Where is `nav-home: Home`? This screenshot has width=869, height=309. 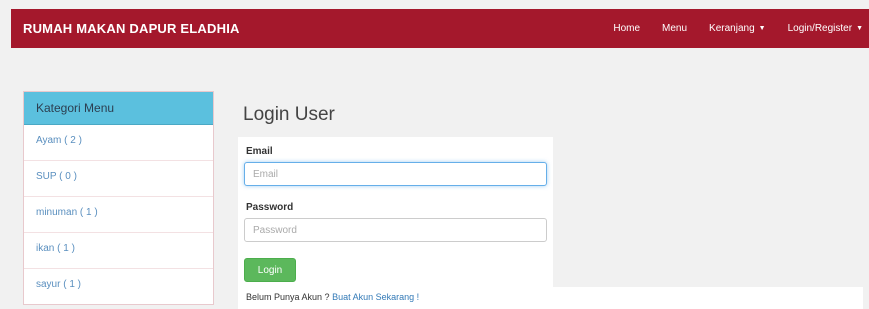
nav-home: Home is located at coordinates (626, 28).